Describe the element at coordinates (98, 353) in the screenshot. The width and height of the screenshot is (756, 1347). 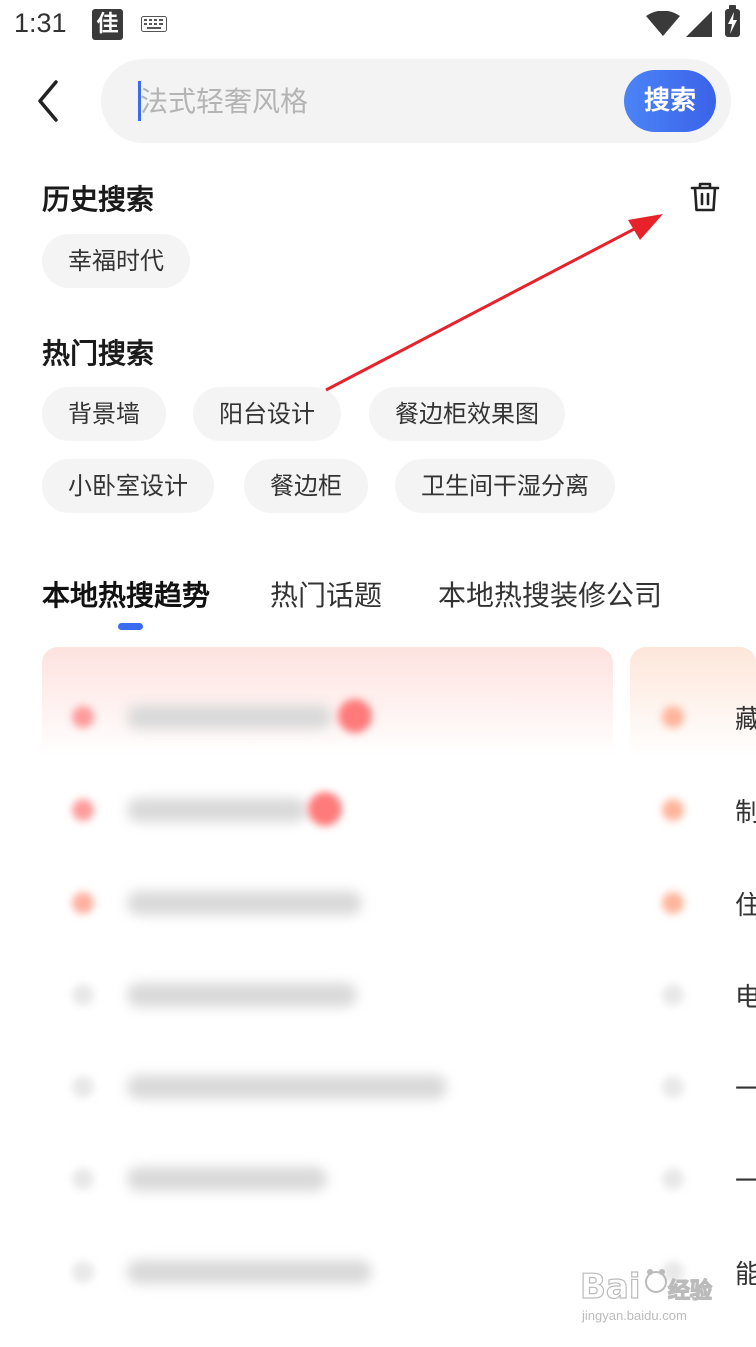
I see `hot-search-title: 热门搜索` at that location.